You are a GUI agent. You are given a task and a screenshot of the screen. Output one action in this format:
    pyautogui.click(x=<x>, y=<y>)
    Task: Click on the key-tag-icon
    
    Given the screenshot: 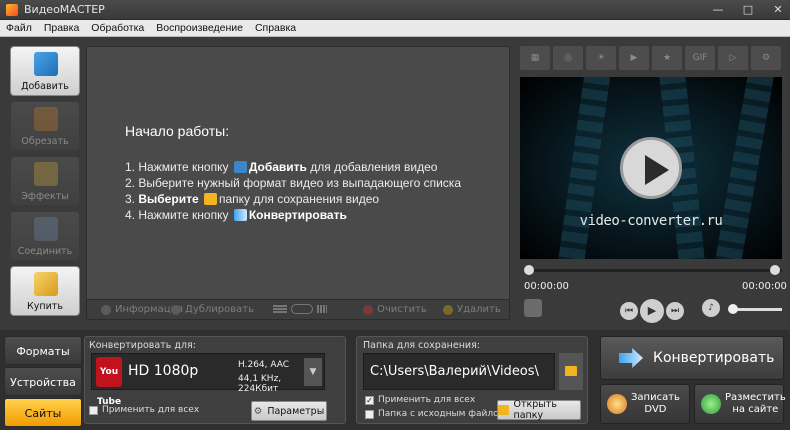 What is the action you would take?
    pyautogui.click(x=46, y=284)
    